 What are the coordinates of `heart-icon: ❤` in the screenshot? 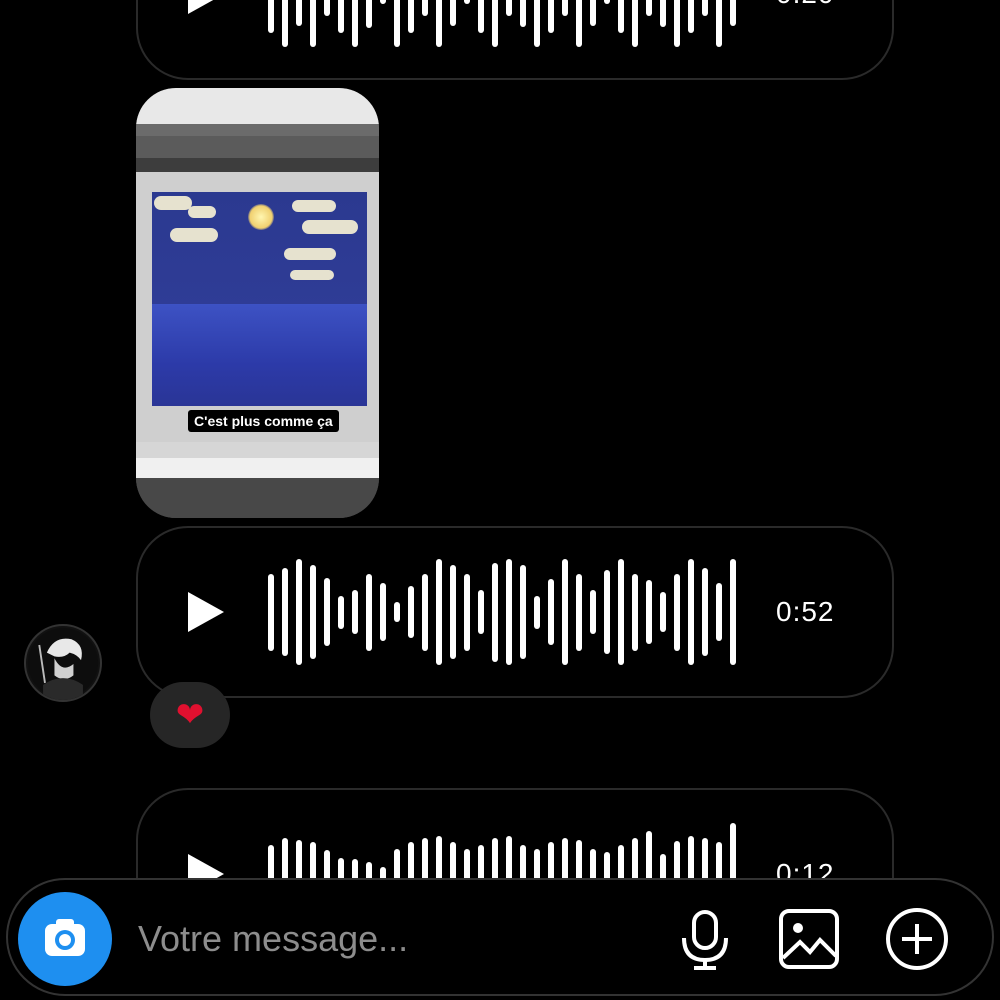 It's located at (190, 715).